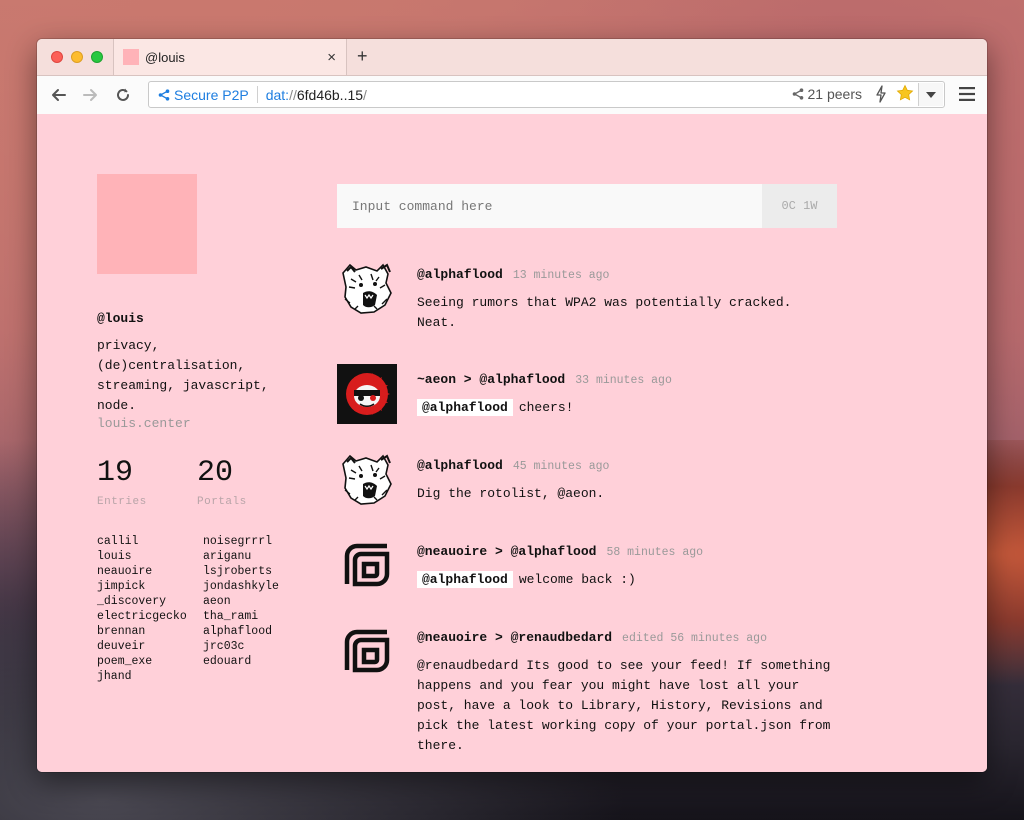 This screenshot has width=1024, height=820. Describe the element at coordinates (241, 631) in the screenshot. I see `portal-link: alphaflood` at that location.